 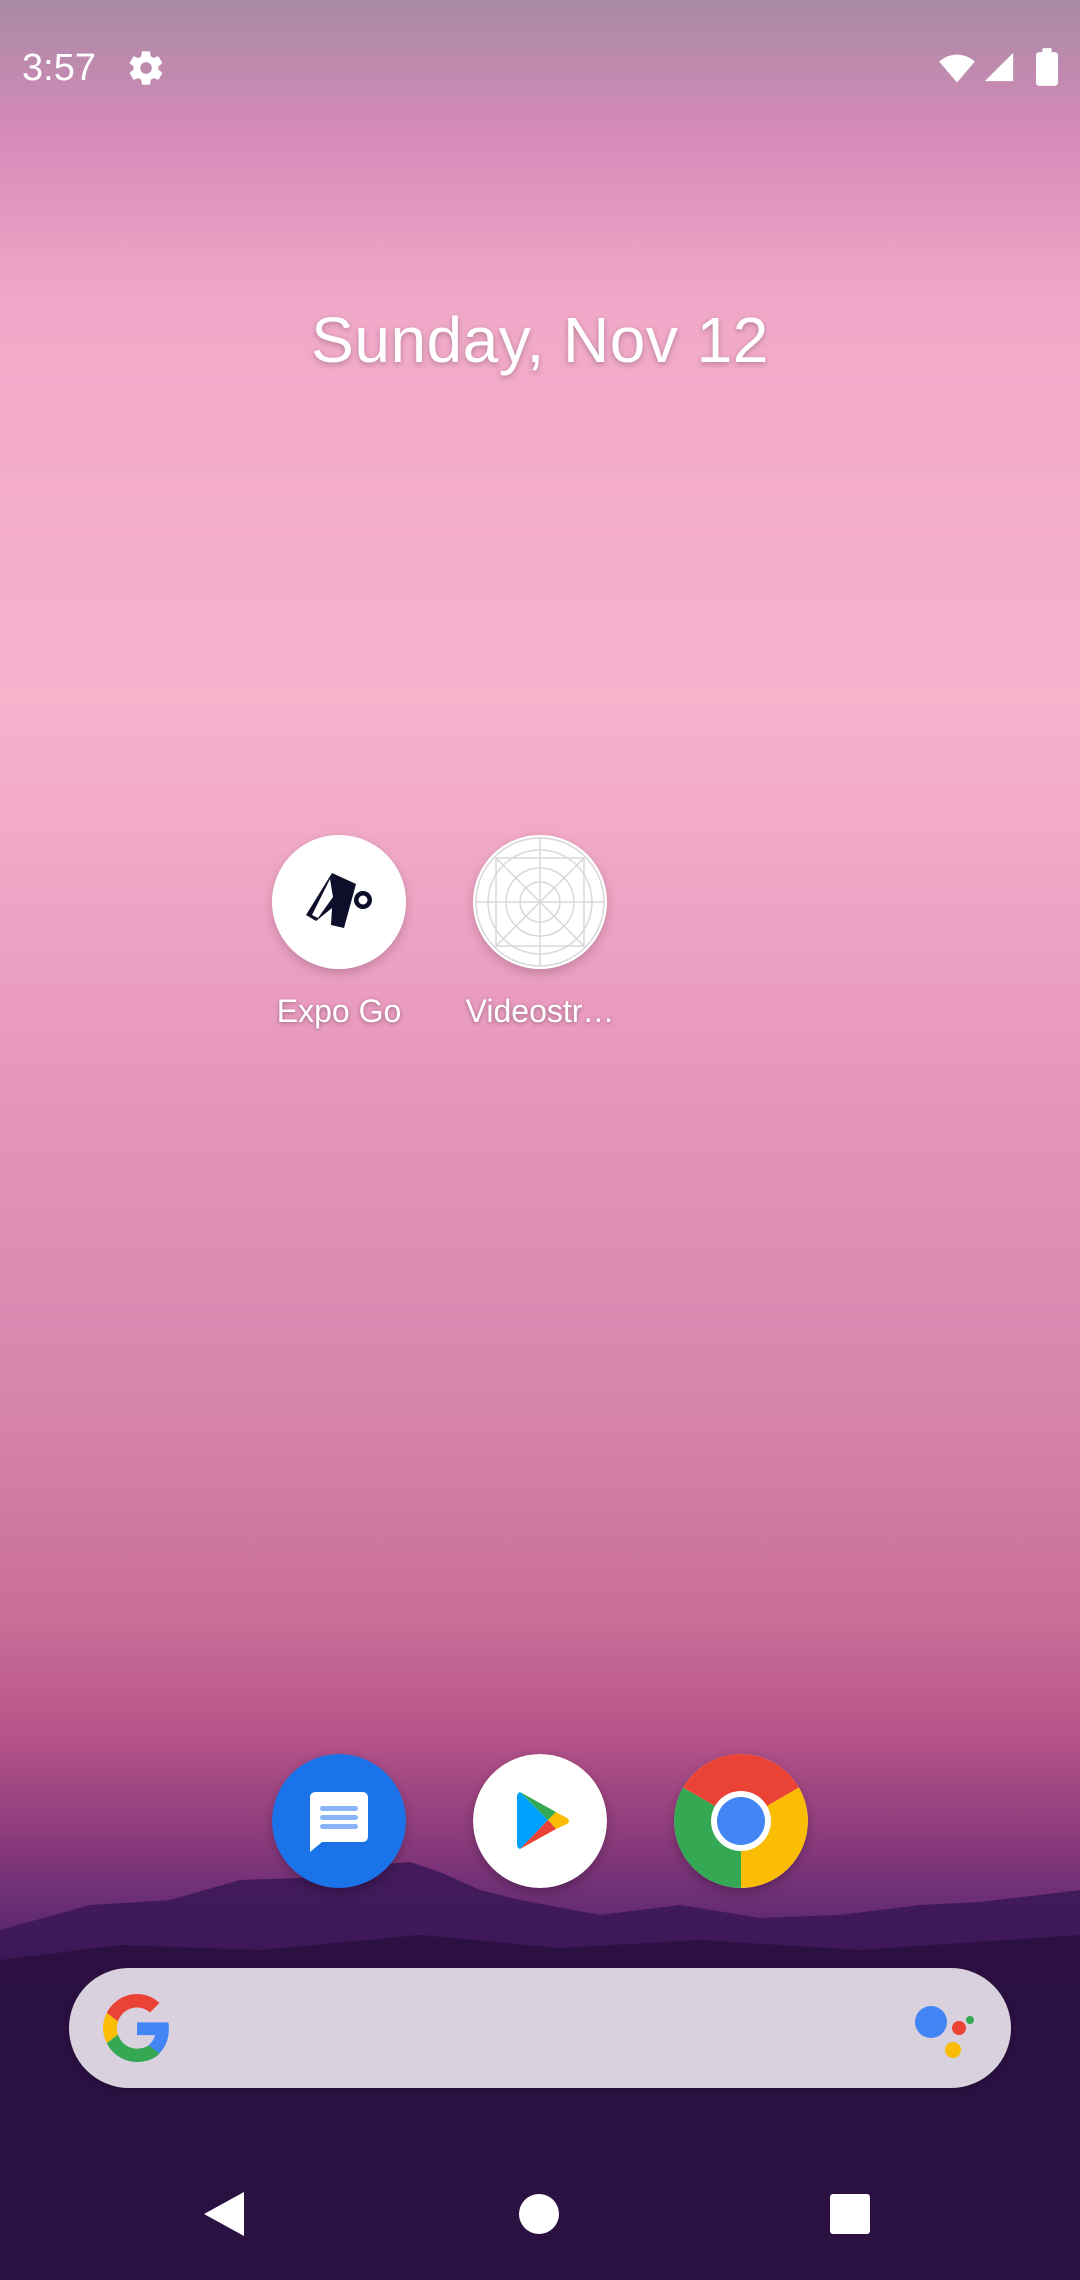 I want to click on expo-go-icon, so click(x=339, y=902).